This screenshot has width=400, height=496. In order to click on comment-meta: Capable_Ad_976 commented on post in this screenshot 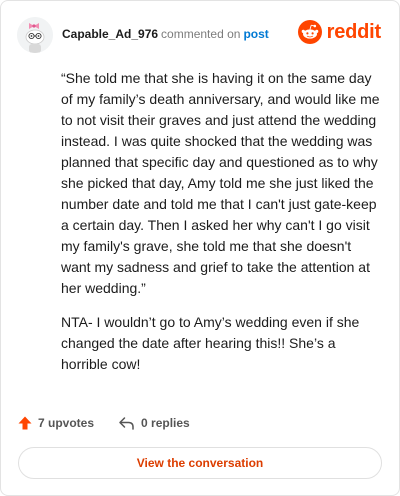, I will do `click(165, 34)`.